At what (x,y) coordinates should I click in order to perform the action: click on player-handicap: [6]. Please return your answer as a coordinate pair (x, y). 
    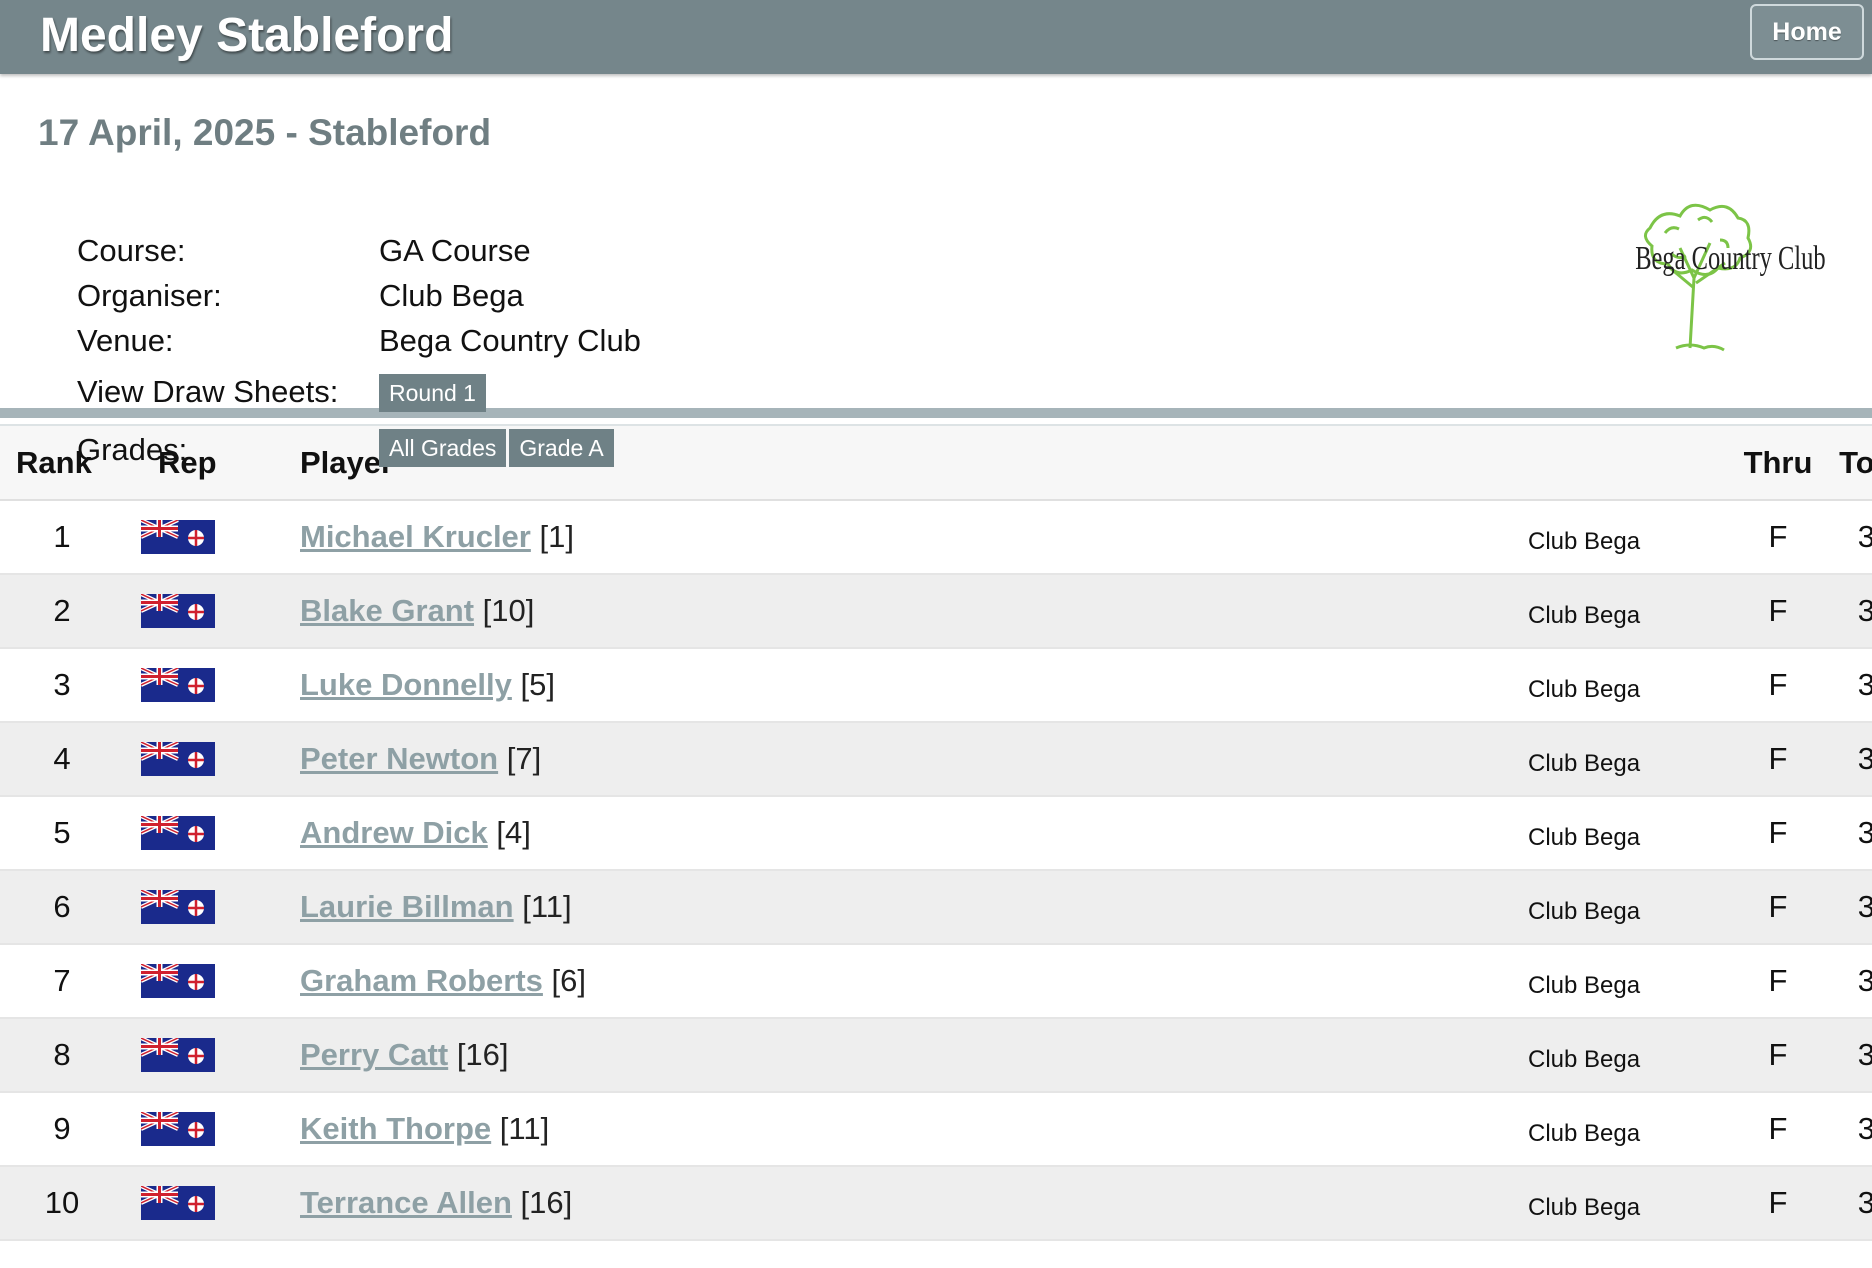
    Looking at the image, I should click on (568, 980).